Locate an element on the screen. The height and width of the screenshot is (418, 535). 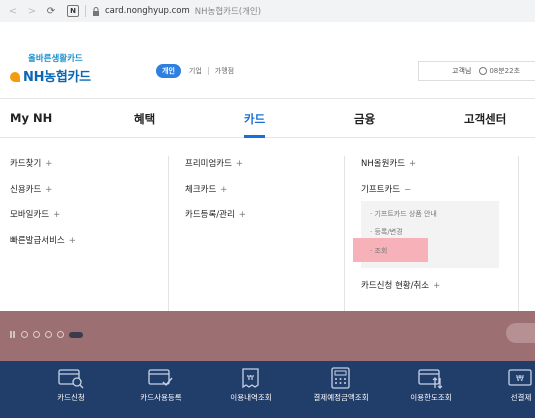
nav-customer-center: 고객센터 is located at coordinates (485, 119).